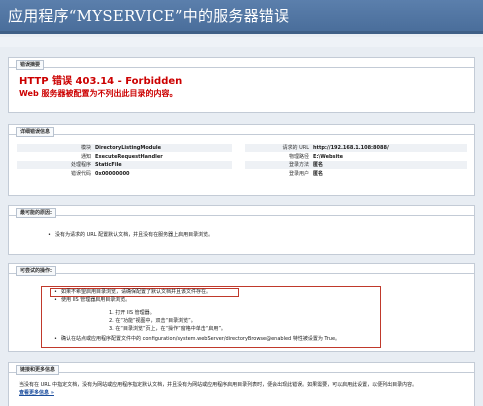 The height and width of the screenshot is (406, 483). What do you see at coordinates (100, 174) in the screenshot?
I see `detail-error-code: 错误代码 0x00000000` at bounding box center [100, 174].